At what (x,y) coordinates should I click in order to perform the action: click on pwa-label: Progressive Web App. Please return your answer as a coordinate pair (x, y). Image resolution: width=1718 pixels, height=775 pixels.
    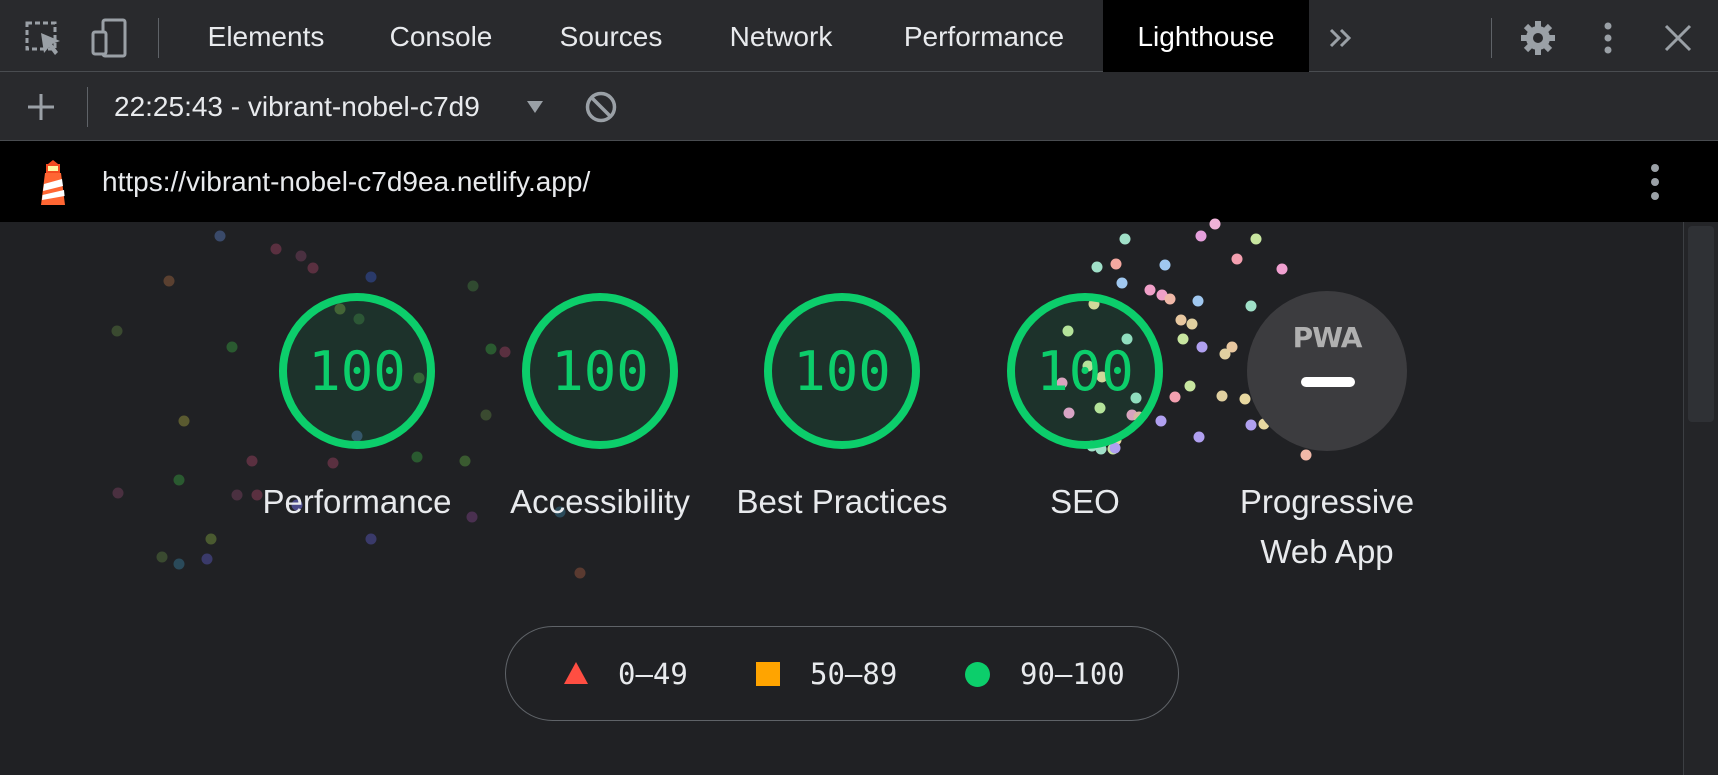
    Looking at the image, I should click on (1327, 526).